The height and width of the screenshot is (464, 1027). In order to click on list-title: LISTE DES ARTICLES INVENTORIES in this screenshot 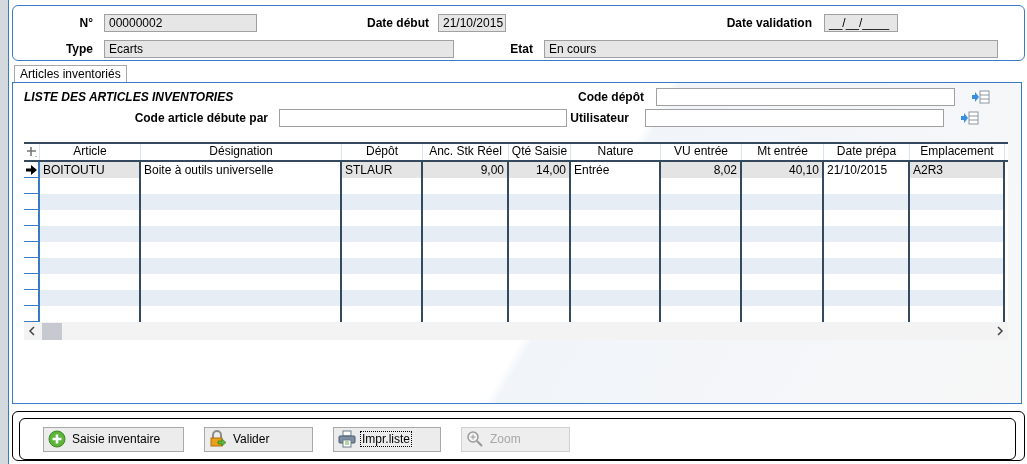, I will do `click(129, 97)`.